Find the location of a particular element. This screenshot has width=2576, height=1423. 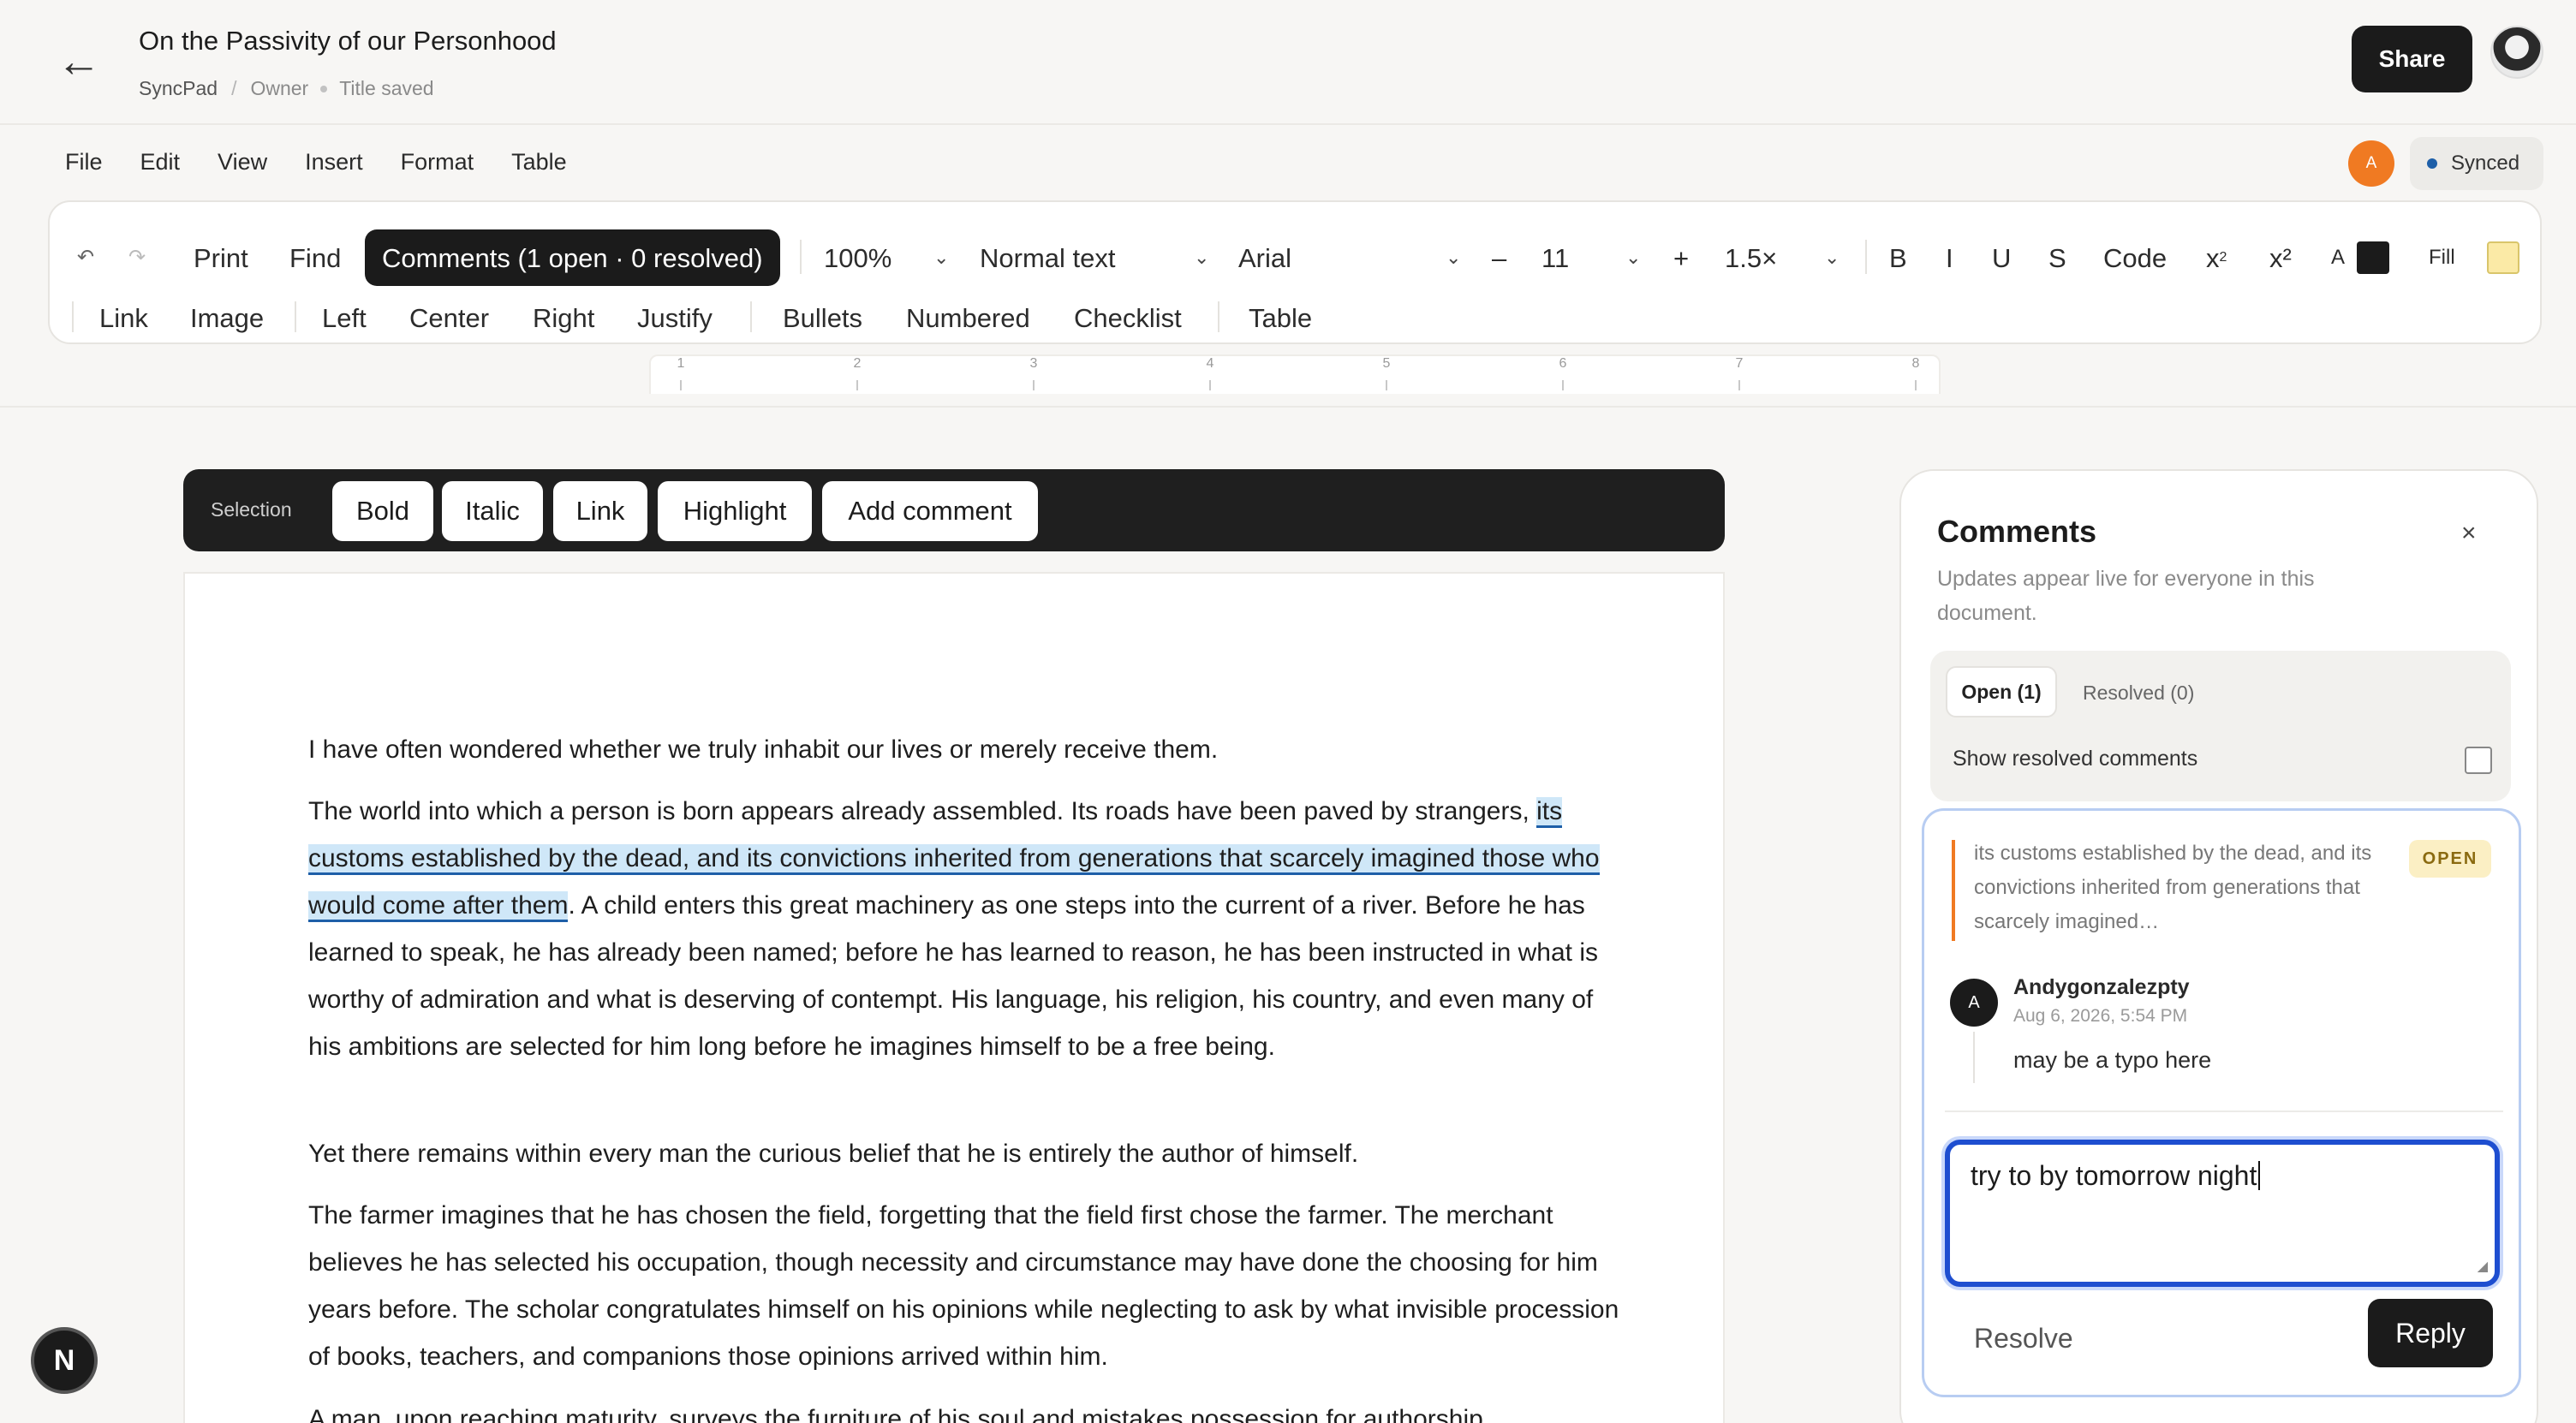

selection-italic-button: Italic is located at coordinates (492, 511).